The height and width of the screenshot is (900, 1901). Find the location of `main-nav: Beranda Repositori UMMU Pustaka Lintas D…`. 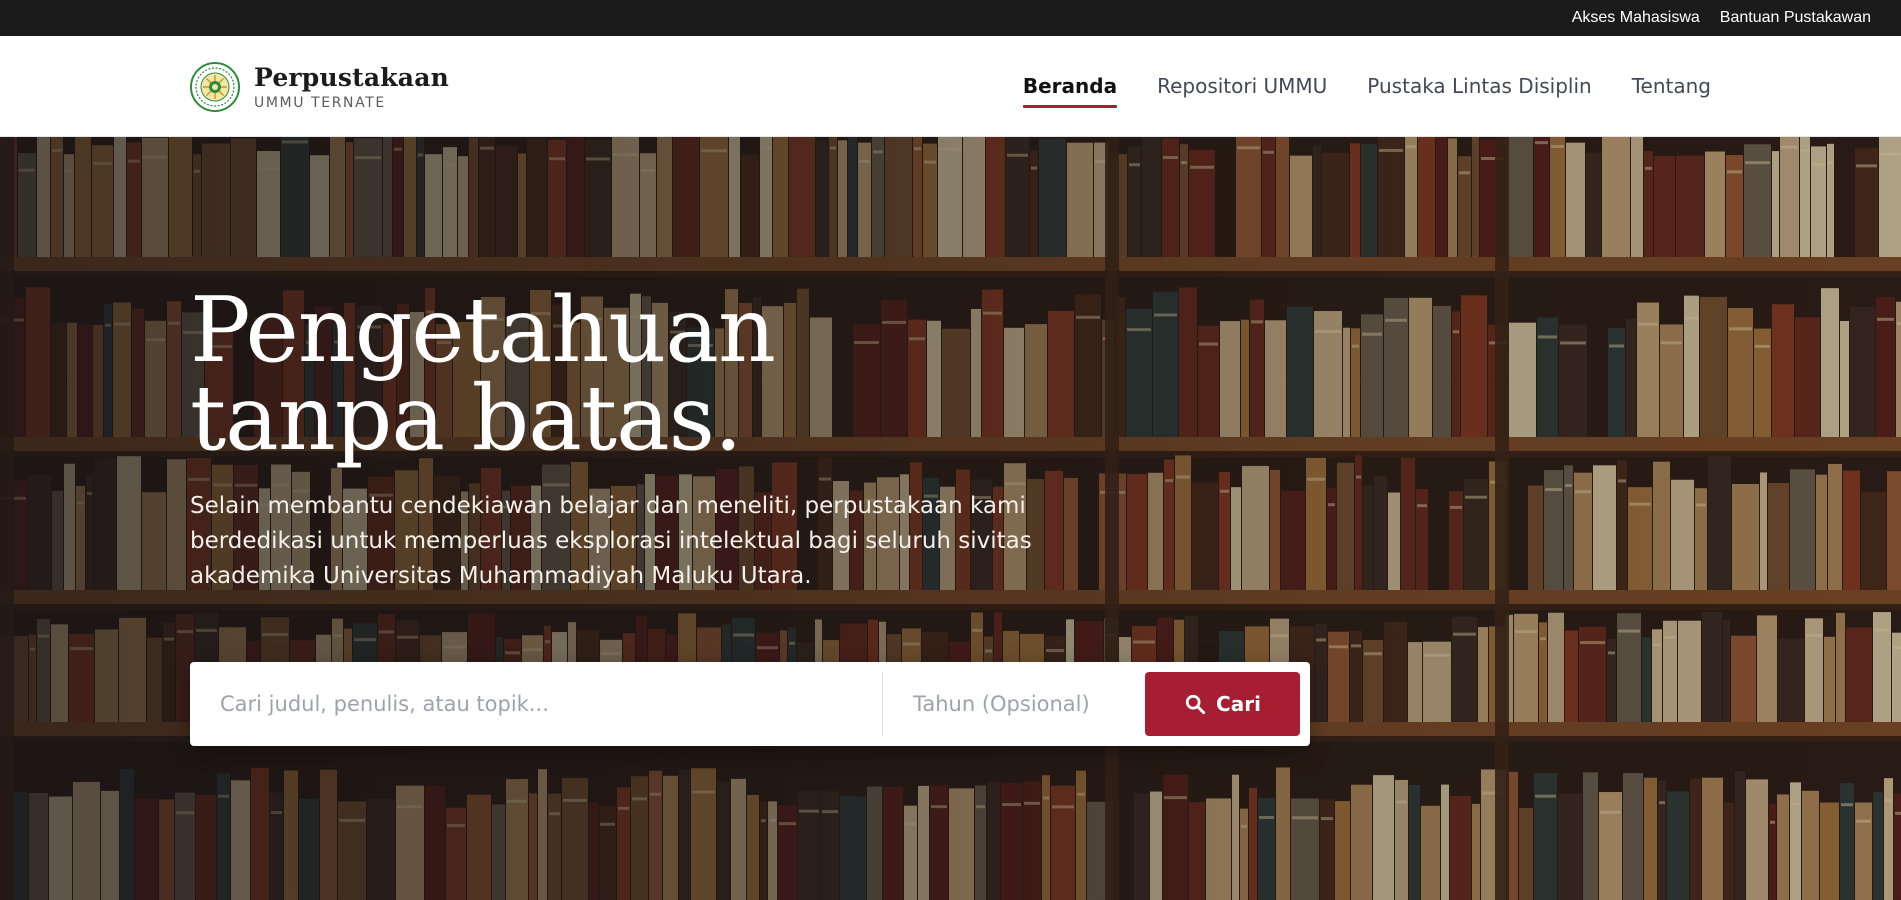

main-nav: Beranda Repositori UMMU Pustaka Lintas D… is located at coordinates (1366, 86).